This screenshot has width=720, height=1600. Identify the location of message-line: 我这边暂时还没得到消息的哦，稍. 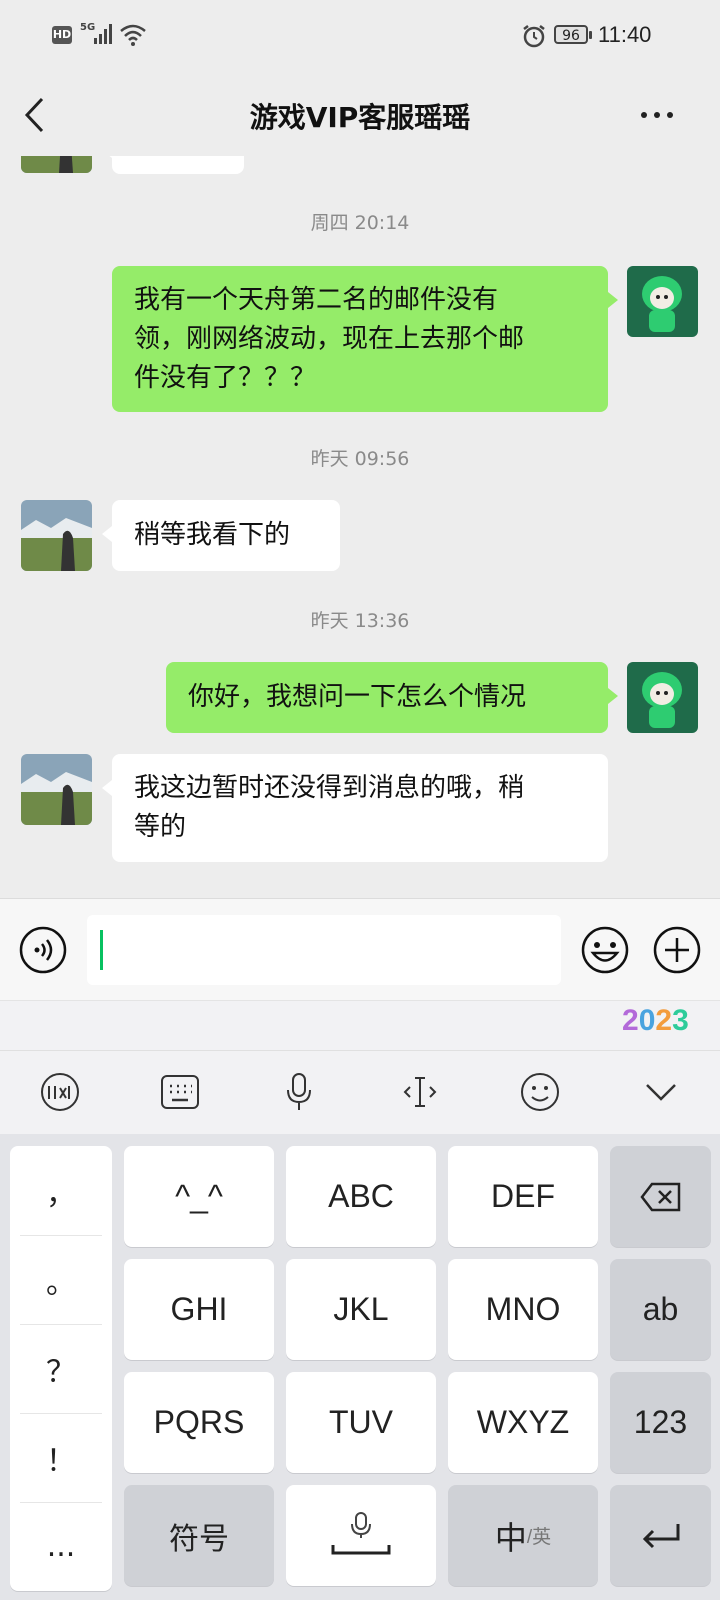
(329, 788).